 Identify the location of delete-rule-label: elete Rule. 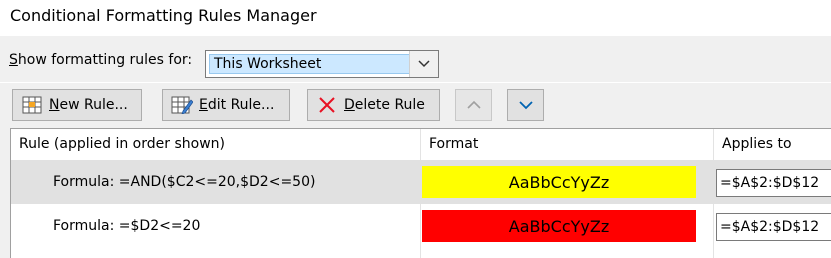
(389, 105).